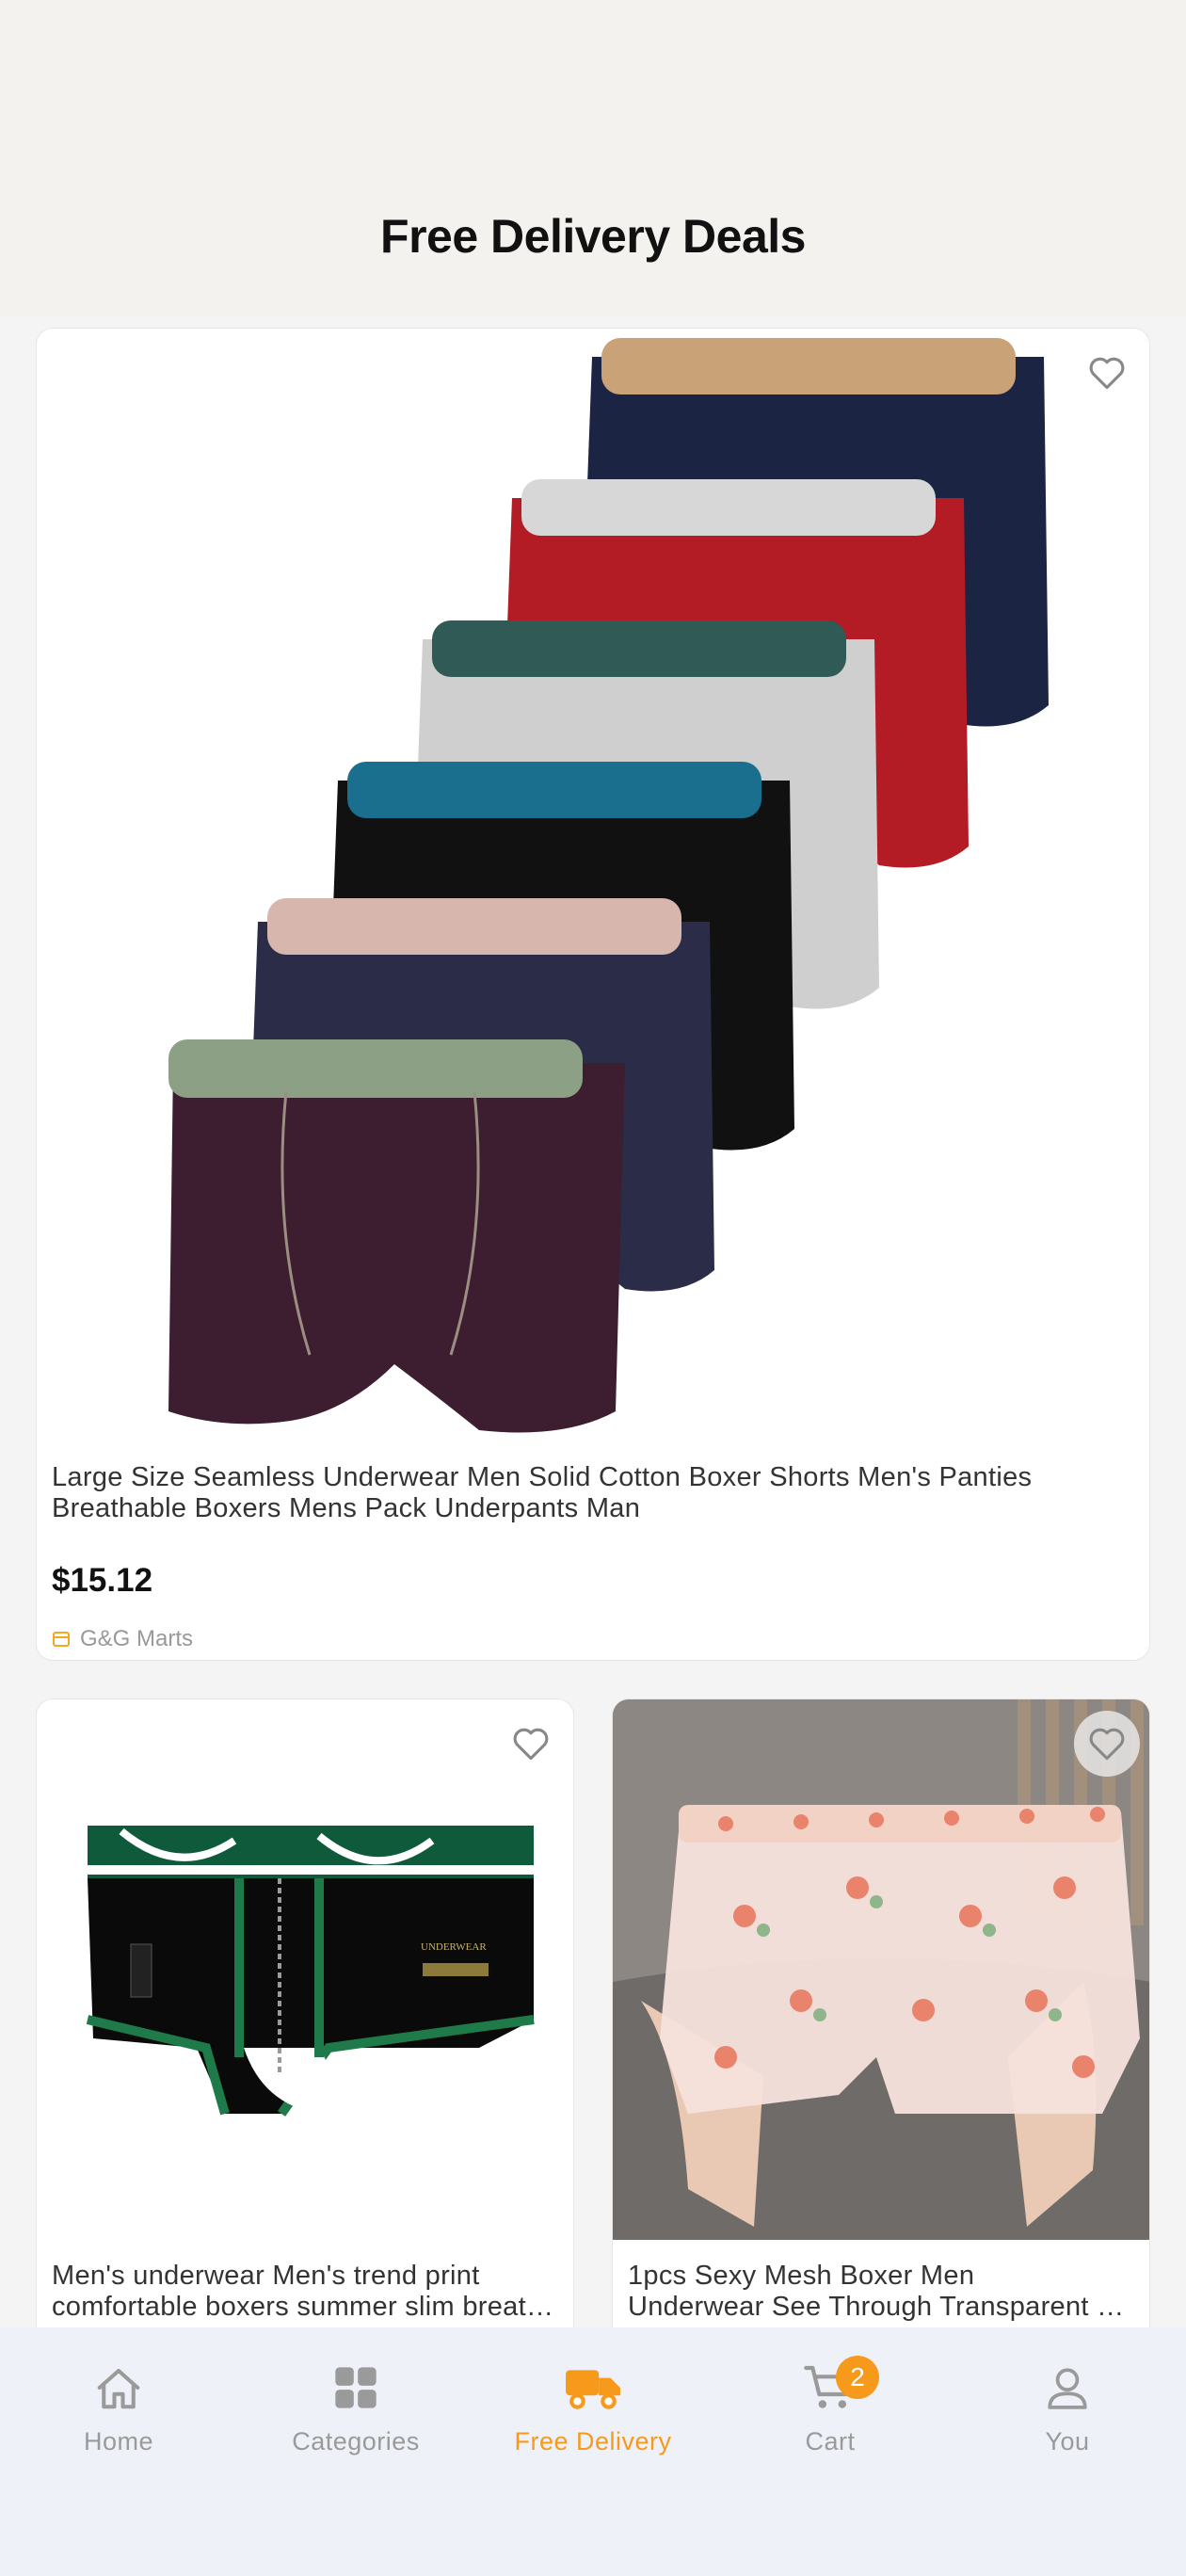 The width and height of the screenshot is (1186, 2576). What do you see at coordinates (137, 1638) in the screenshot?
I see `store-name: G&G Marts` at bounding box center [137, 1638].